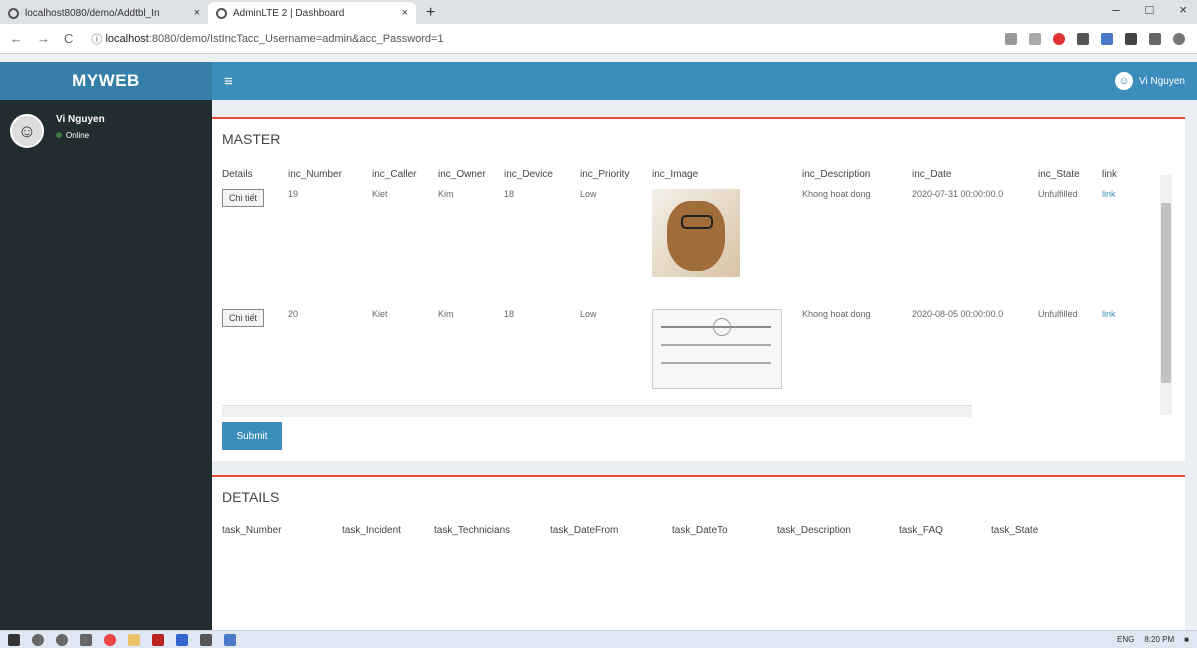  I want to click on details-title: DETAILS, so click(251, 497).